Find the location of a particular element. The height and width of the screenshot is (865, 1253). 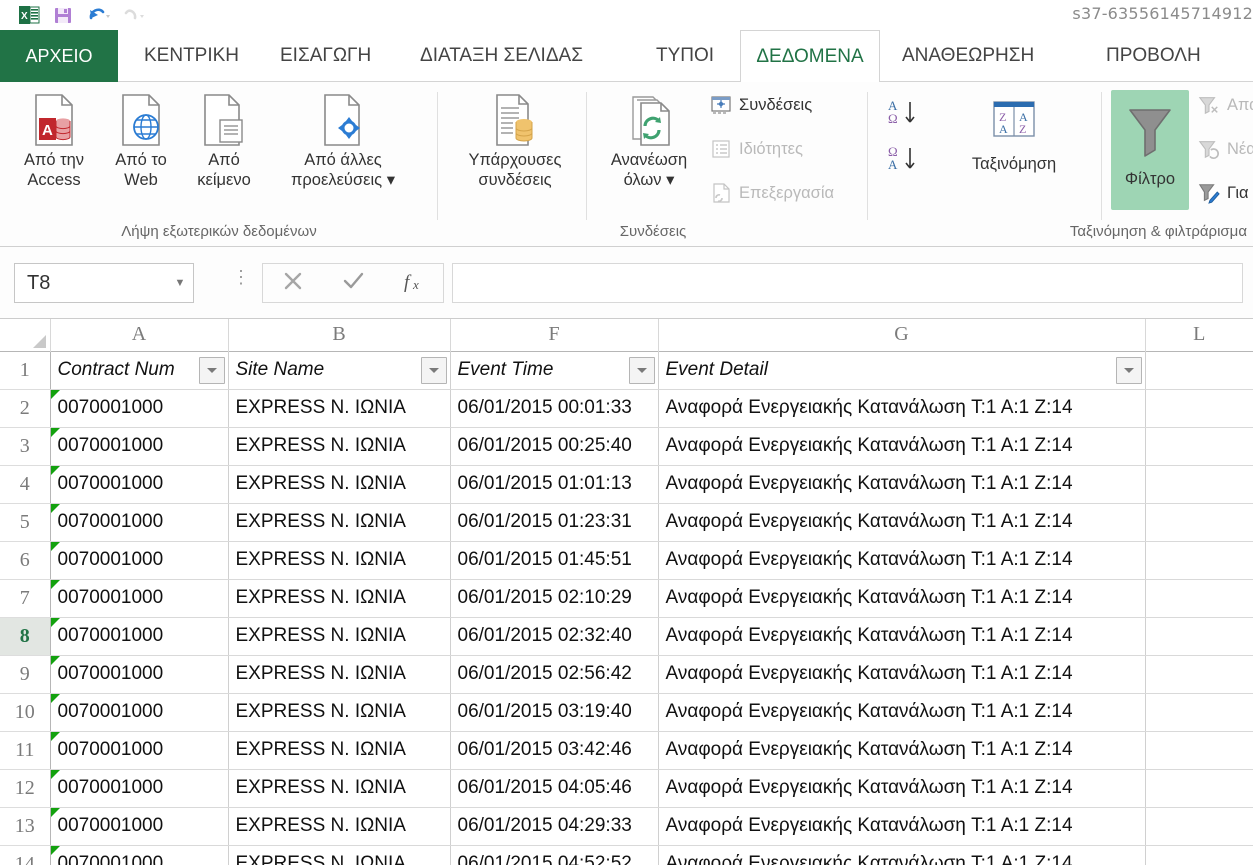

name-box: T8 ▼ is located at coordinates (104, 283).